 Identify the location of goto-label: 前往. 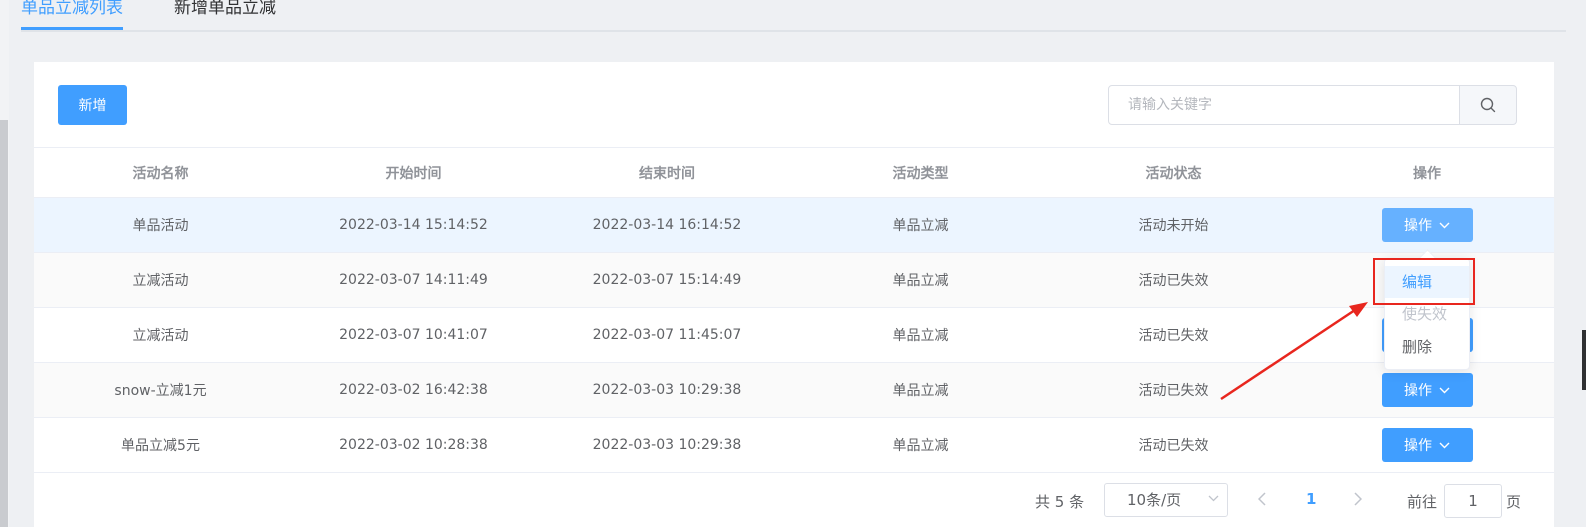
(1422, 502).